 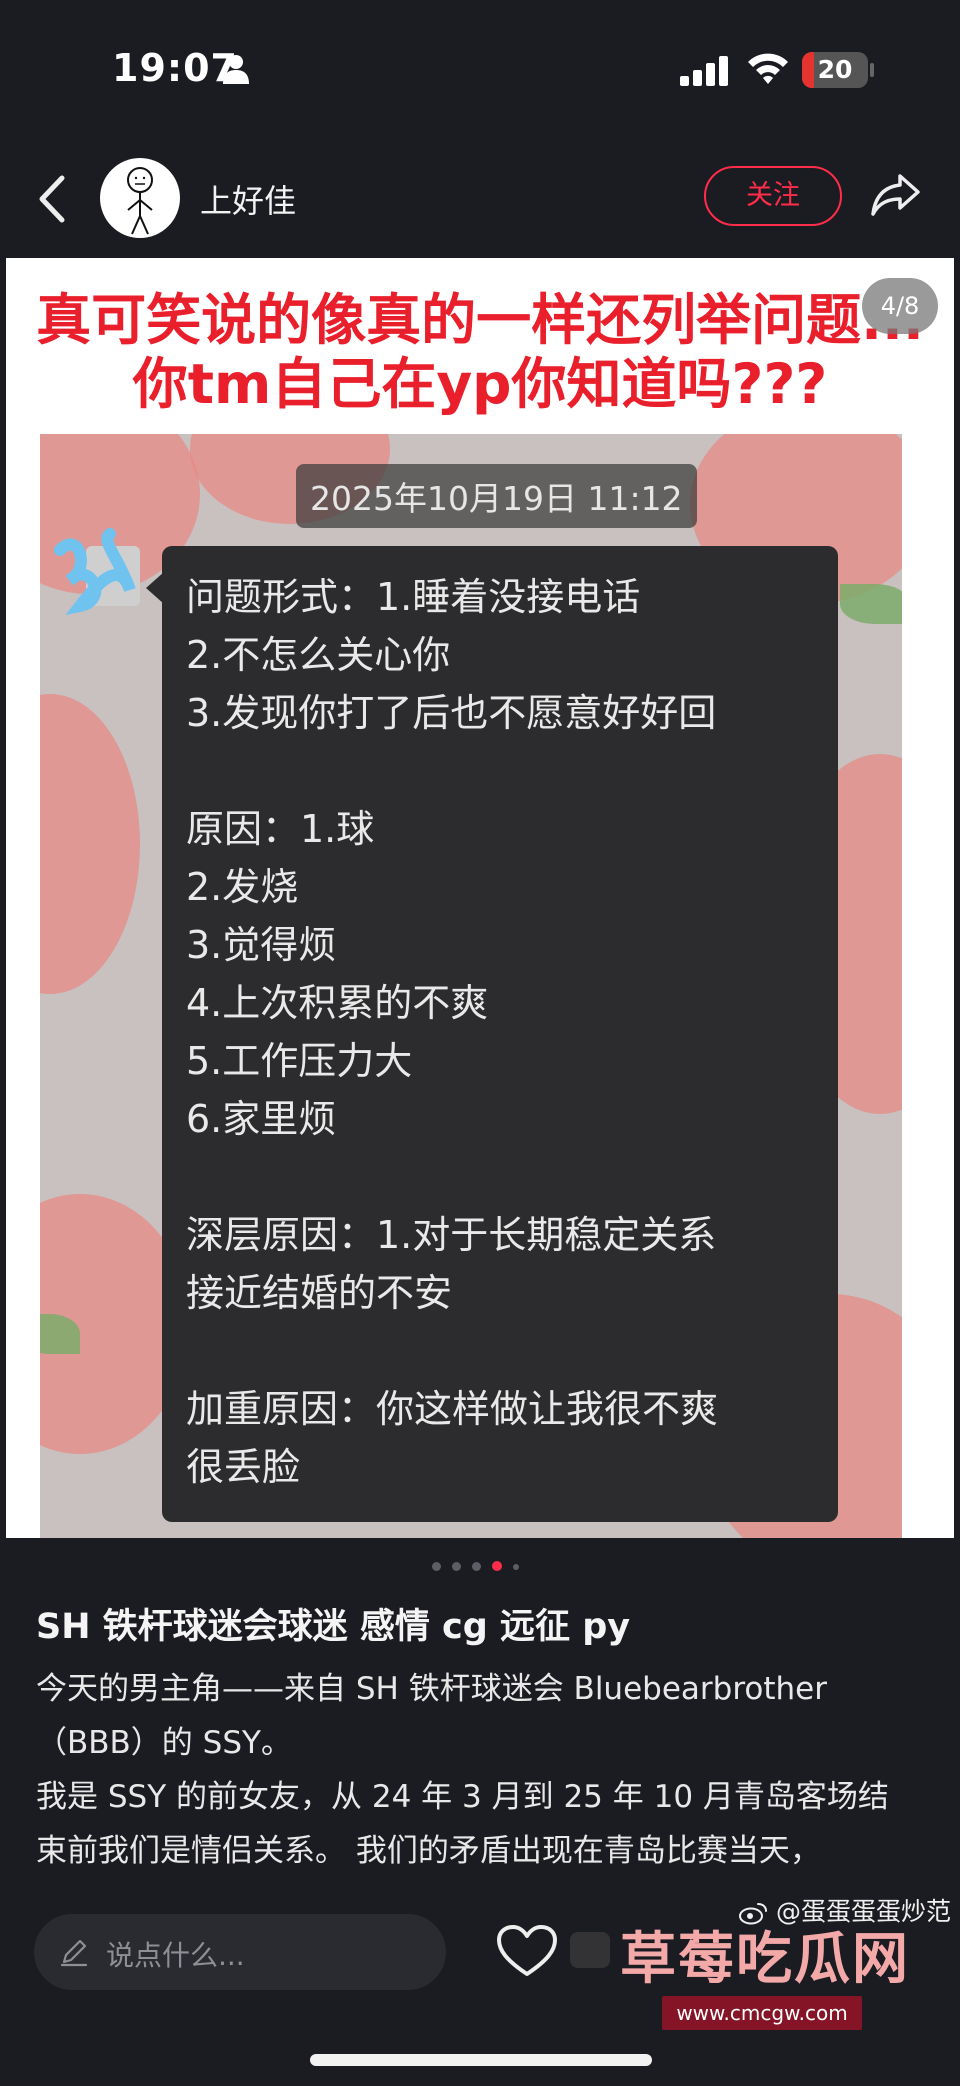 What do you see at coordinates (497, 1566) in the screenshot?
I see `carousel-dot-active` at bounding box center [497, 1566].